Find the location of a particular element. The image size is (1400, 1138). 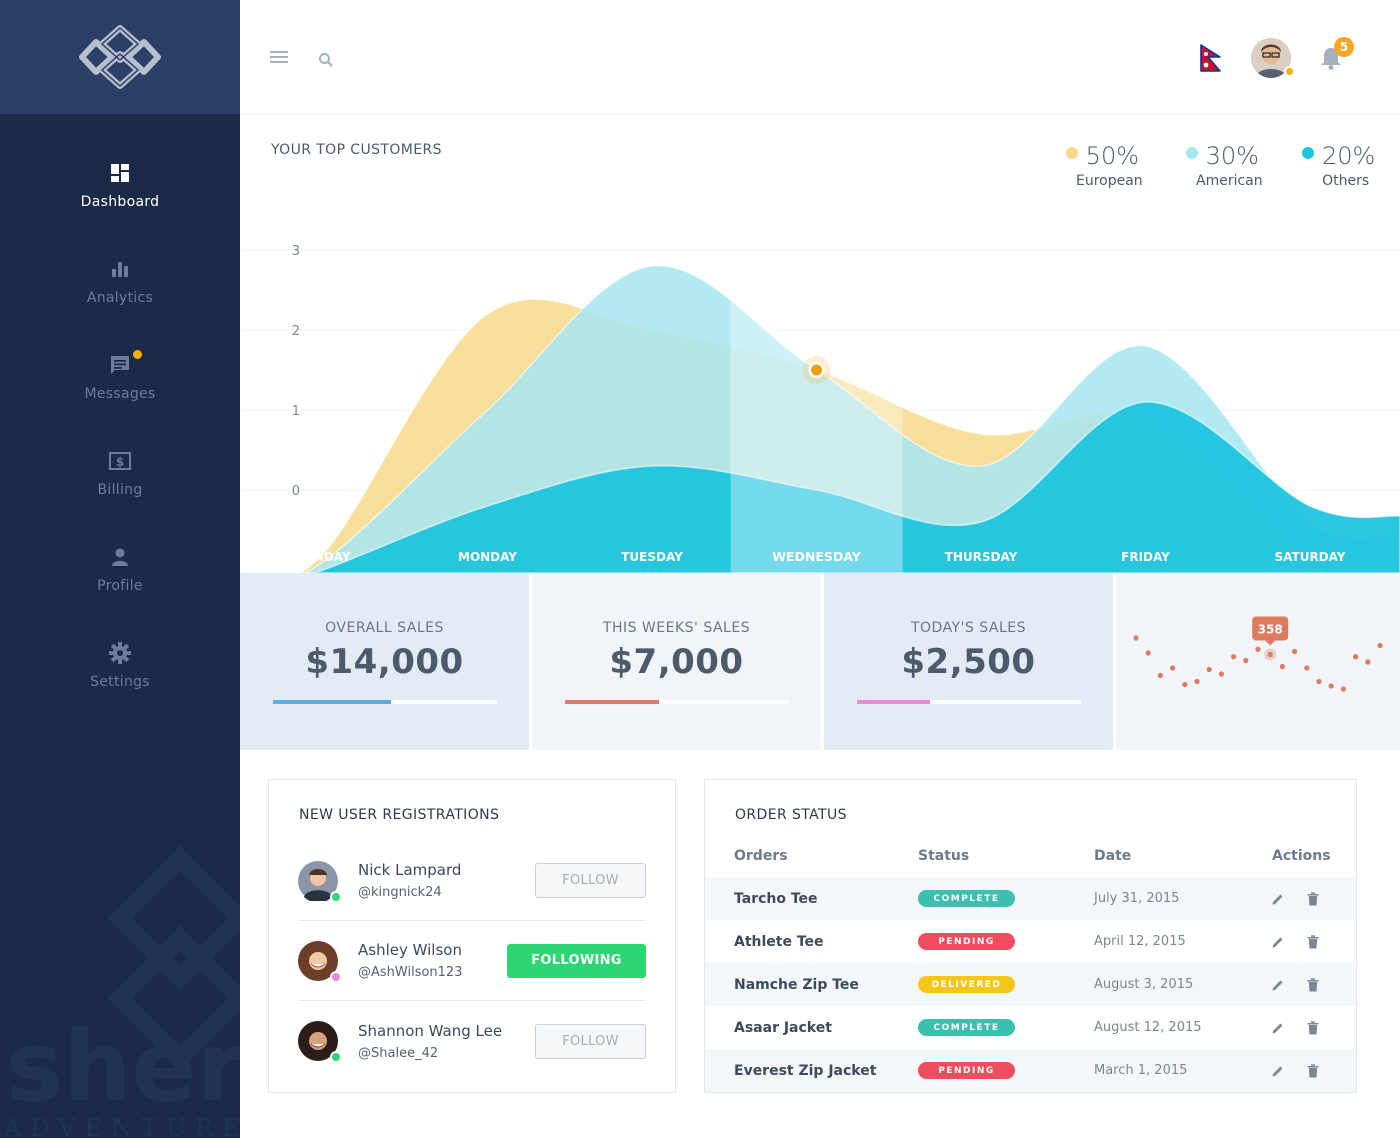

table-row: Tarcho Tee COMPLETE July 31, 2015 is located at coordinates (1030, 898).